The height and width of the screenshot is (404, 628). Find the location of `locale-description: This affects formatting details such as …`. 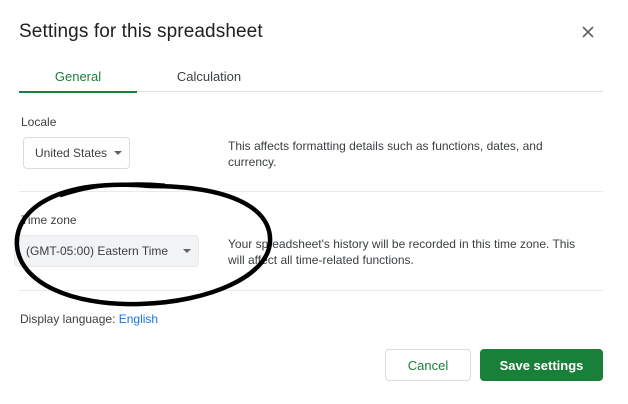

locale-description: This affects formatting details such as … is located at coordinates (385, 154).